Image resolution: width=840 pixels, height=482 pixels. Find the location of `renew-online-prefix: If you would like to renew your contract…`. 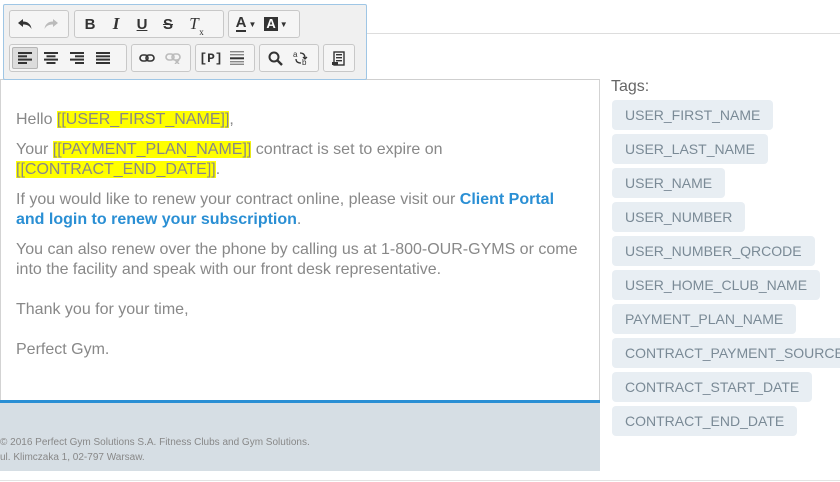

renew-online-prefix: If you would like to renew your contract… is located at coordinates (238, 199).